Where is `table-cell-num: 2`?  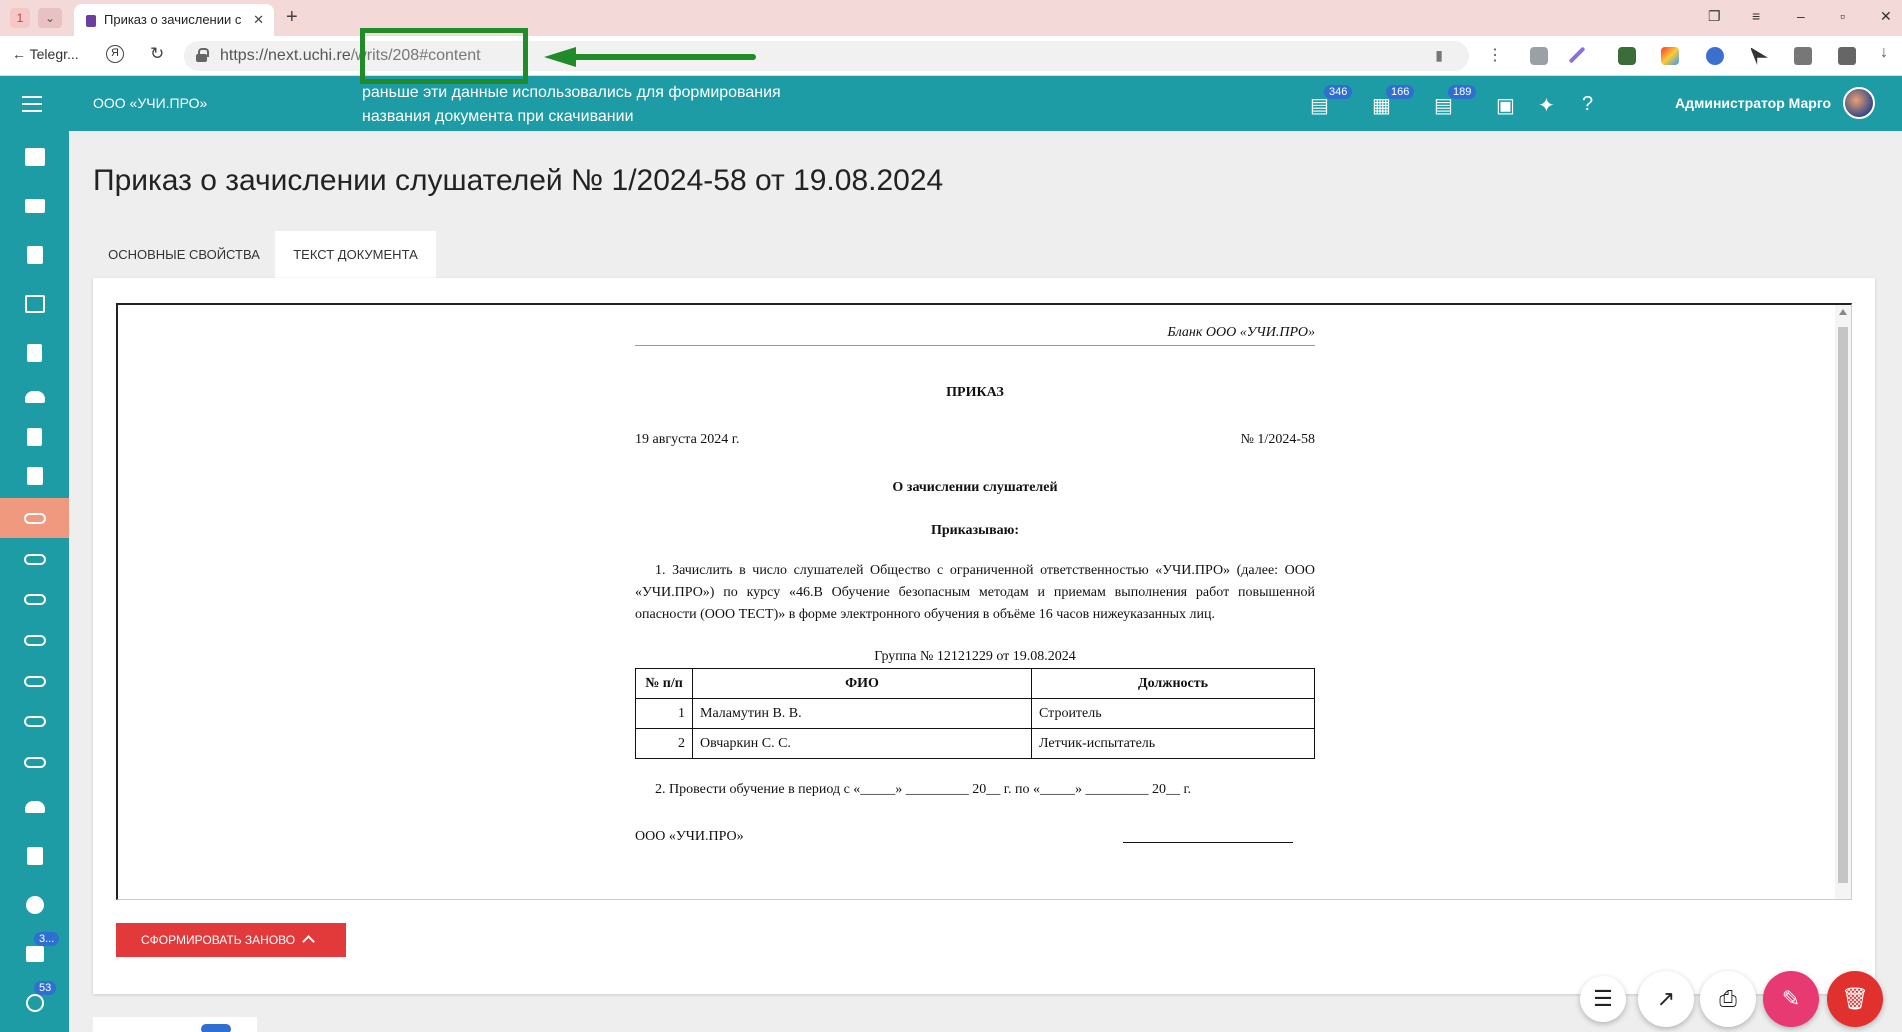
table-cell-num: 2 is located at coordinates (664, 743).